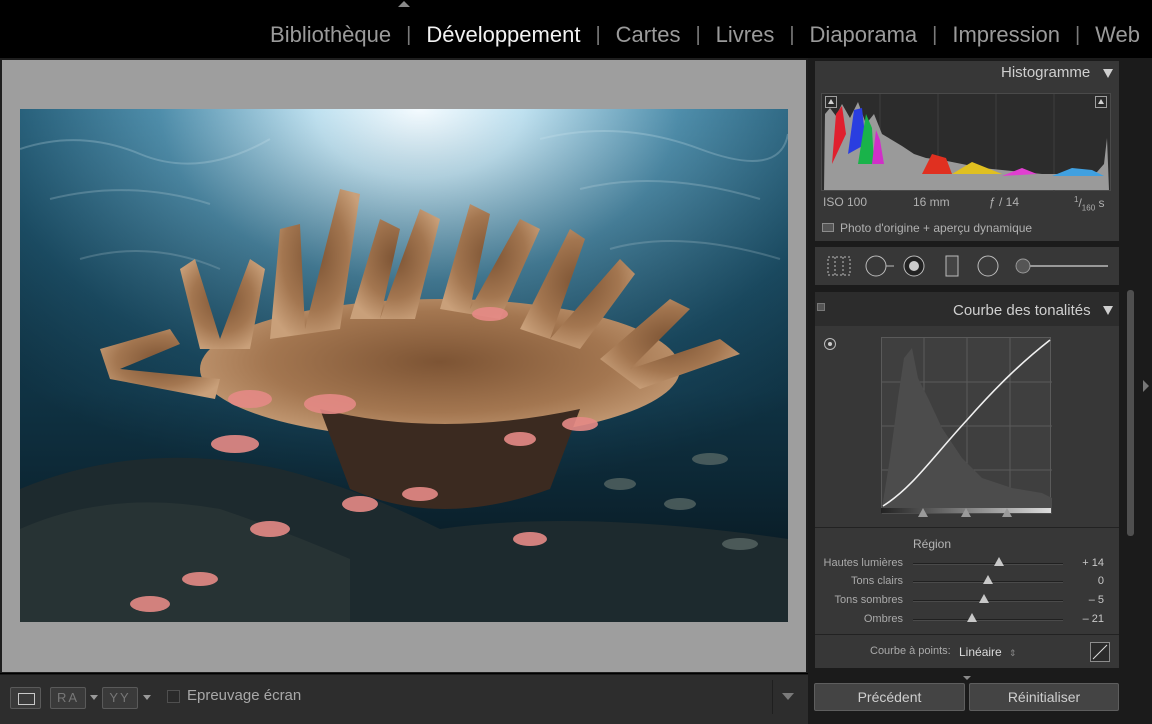  Describe the element at coordinates (25, 698) in the screenshot. I see `loupe-view-button` at that location.